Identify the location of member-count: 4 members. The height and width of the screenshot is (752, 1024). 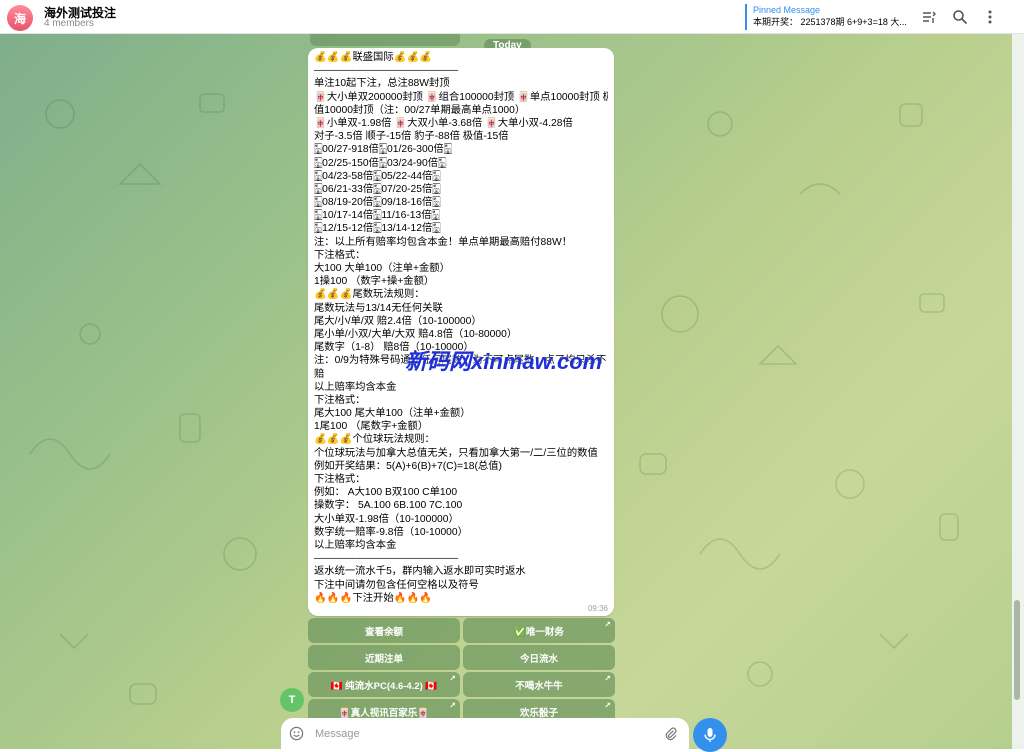
(69, 23).